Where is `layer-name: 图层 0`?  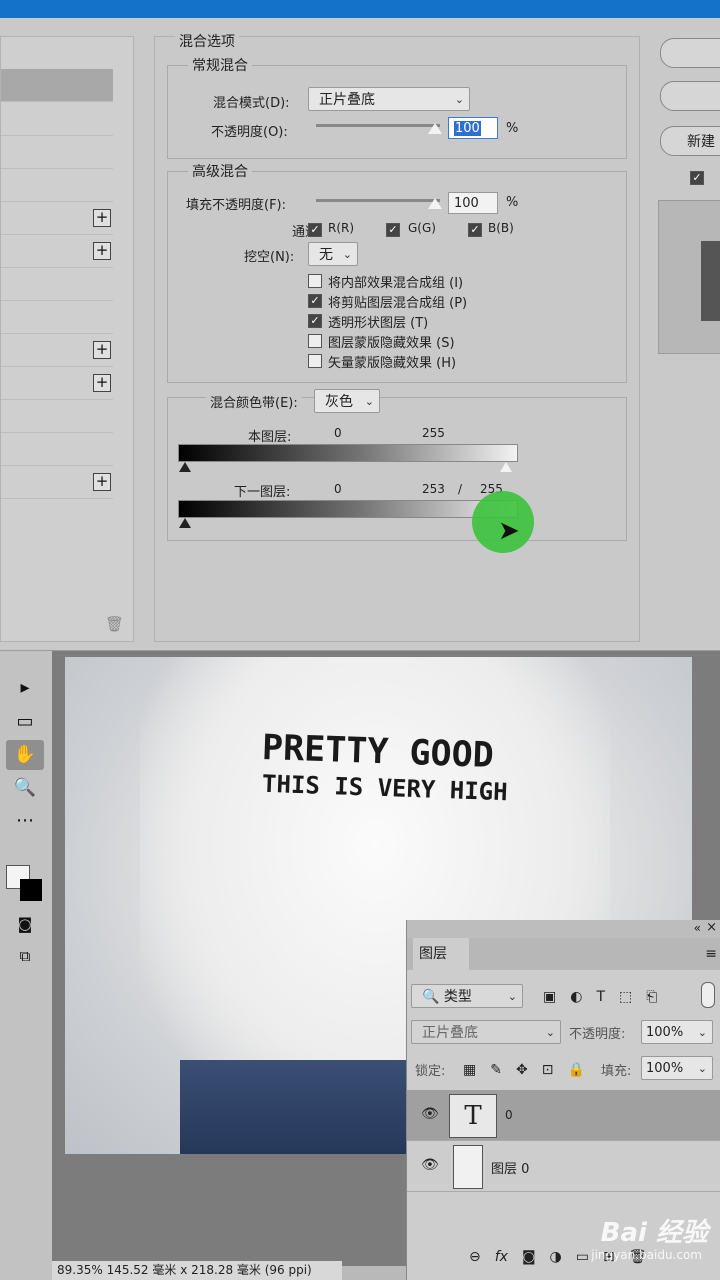 layer-name: 图层 0 is located at coordinates (510, 1169).